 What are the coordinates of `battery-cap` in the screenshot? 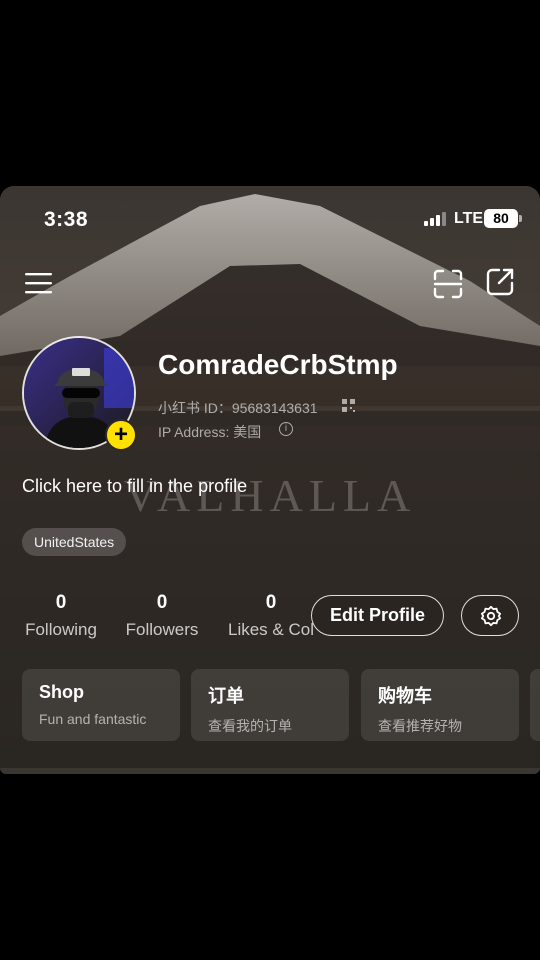 It's located at (520, 218).